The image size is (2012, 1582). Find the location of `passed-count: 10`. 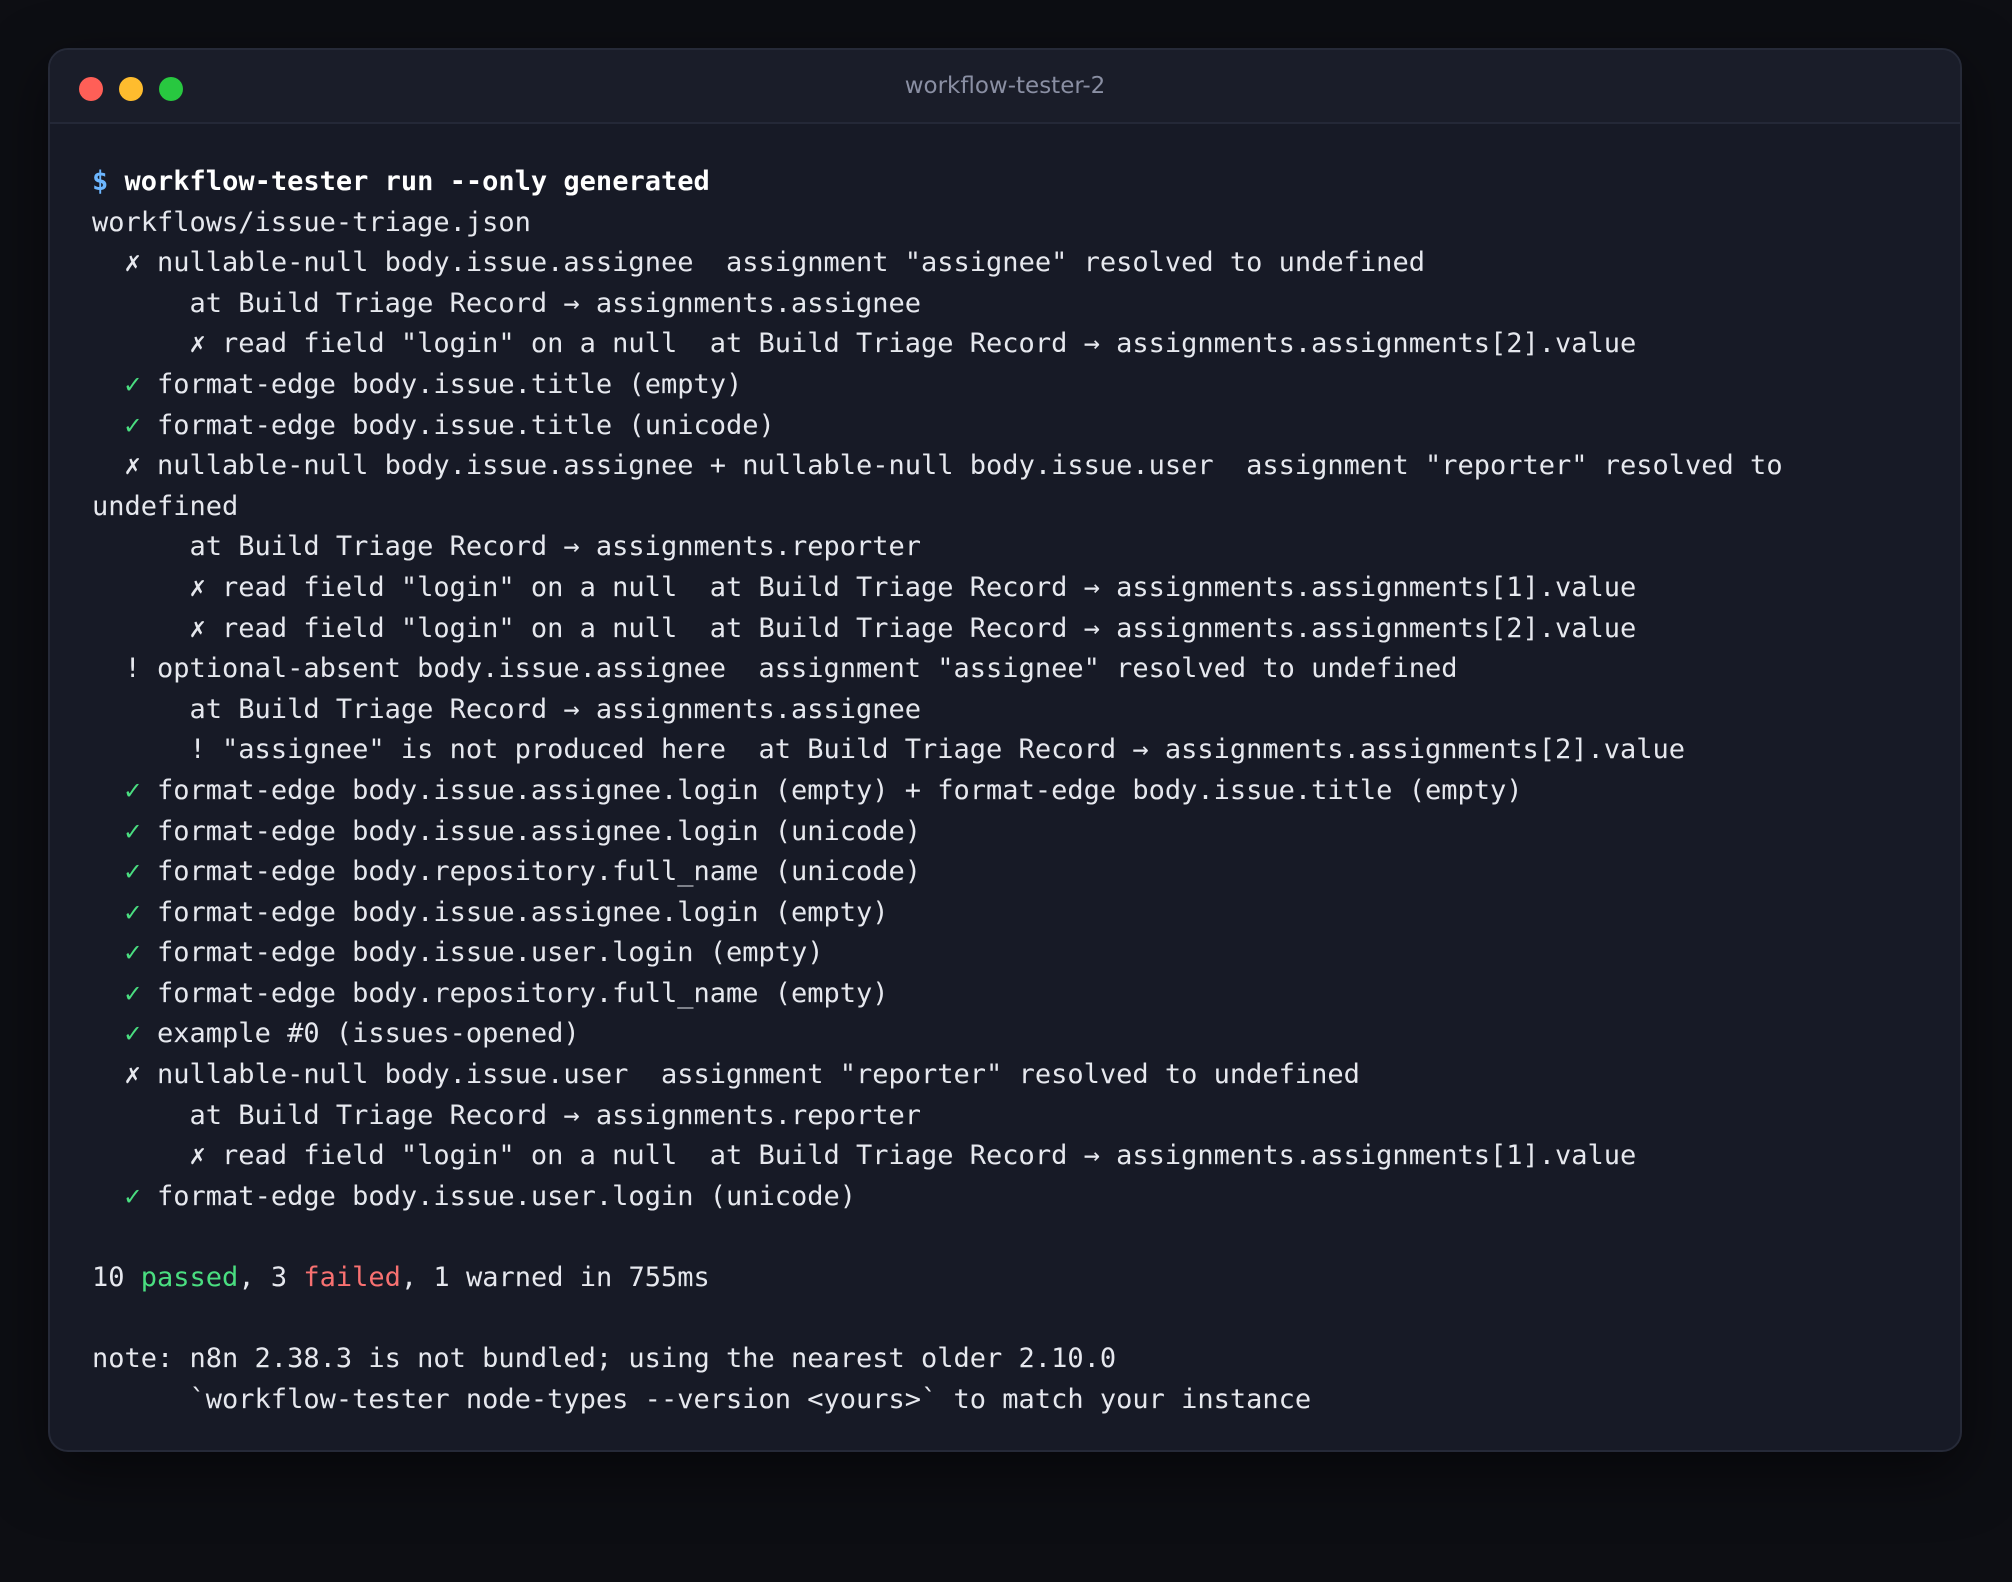

passed-count: 10 is located at coordinates (108, 1278).